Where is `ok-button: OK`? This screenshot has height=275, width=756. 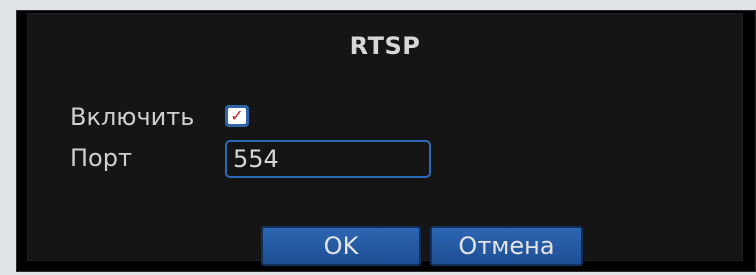 ok-button: OK is located at coordinates (341, 246).